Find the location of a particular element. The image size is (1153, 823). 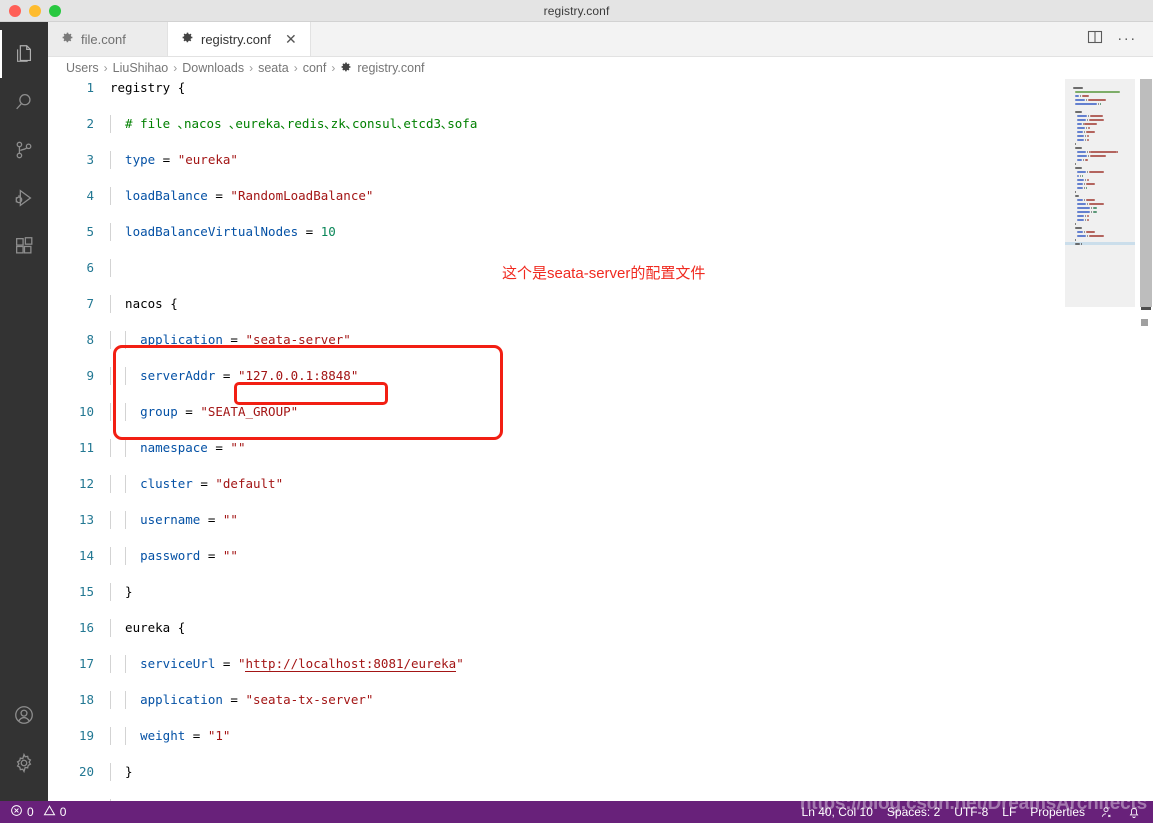

sidebar-item-source-control is located at coordinates (24, 150).